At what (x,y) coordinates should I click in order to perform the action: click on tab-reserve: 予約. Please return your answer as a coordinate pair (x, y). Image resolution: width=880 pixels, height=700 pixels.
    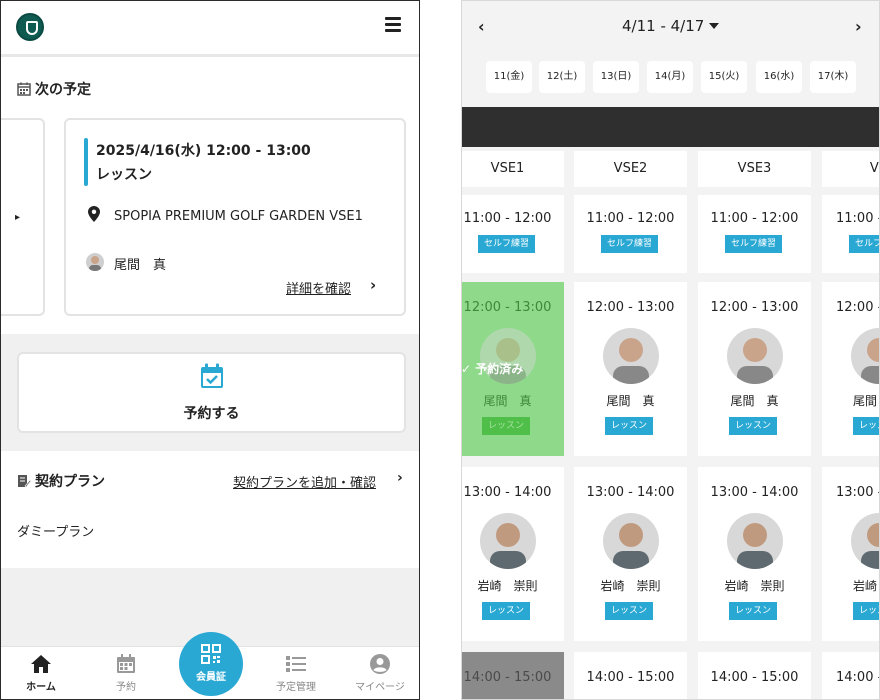
    Looking at the image, I should click on (126, 673).